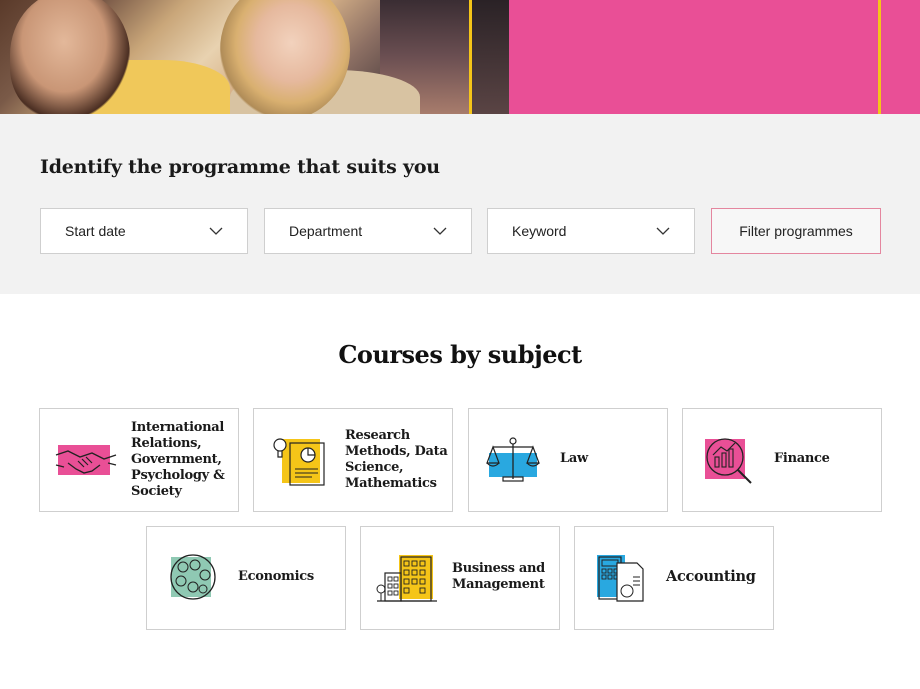 The height and width of the screenshot is (689, 920). Describe the element at coordinates (539, 231) in the screenshot. I see `keyword-label: Keyword` at that location.